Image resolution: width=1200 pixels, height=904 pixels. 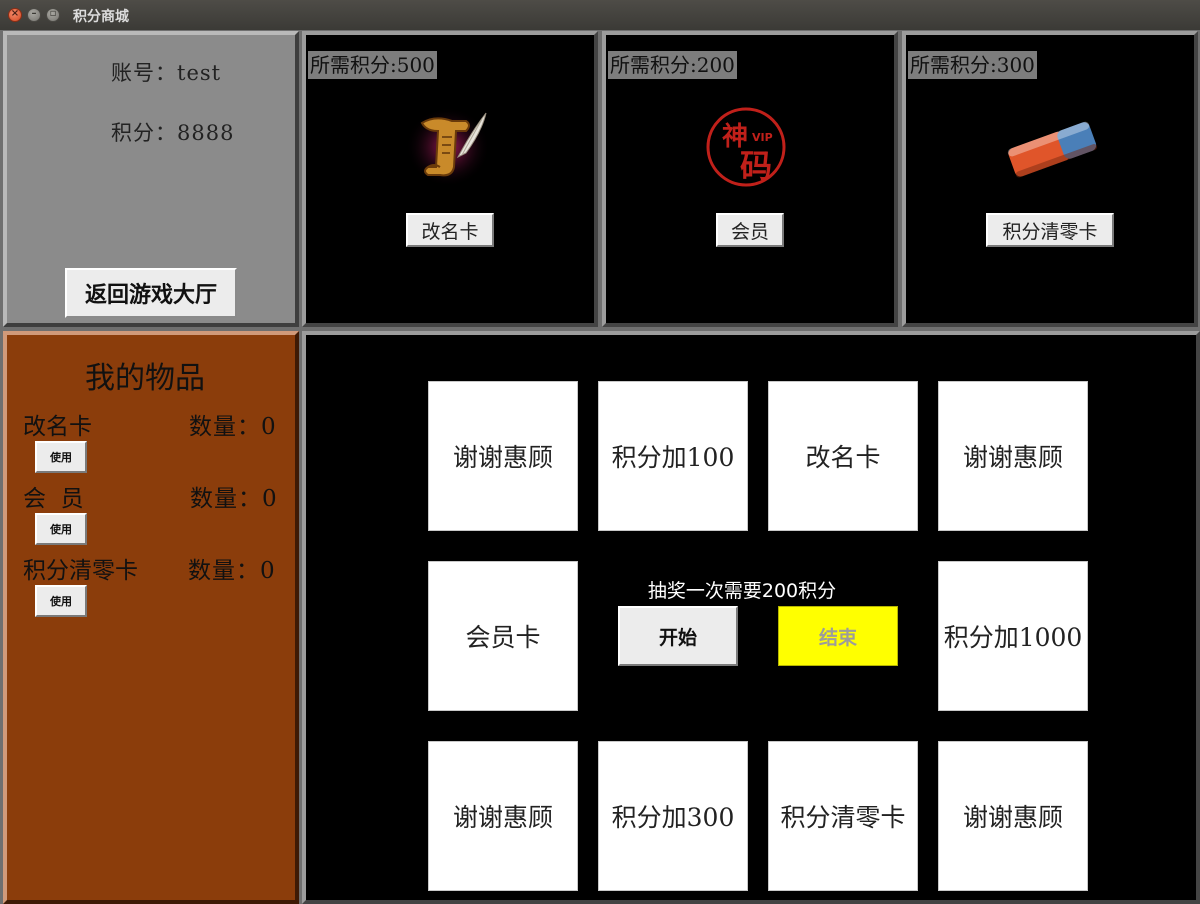 What do you see at coordinates (61, 601) in the screenshot?
I see `use-reset-button: 使用` at bounding box center [61, 601].